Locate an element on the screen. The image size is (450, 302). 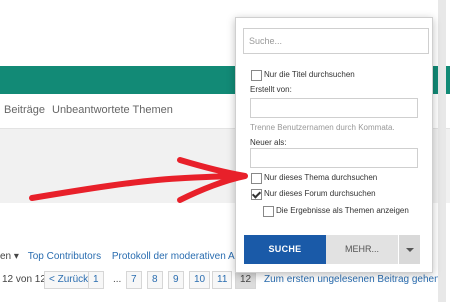
newer-than-label: Neuer als: is located at coordinates (268, 142).